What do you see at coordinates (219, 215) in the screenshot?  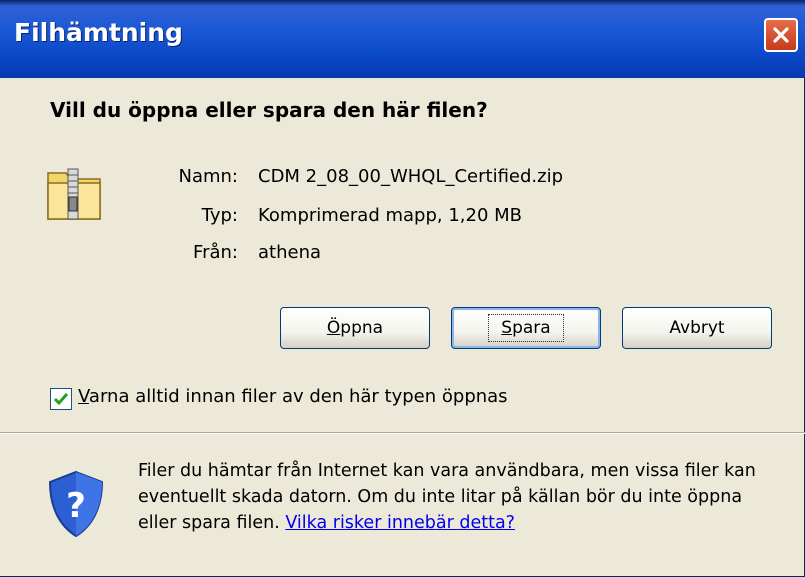 I see `file-type-label: Typ:` at bounding box center [219, 215].